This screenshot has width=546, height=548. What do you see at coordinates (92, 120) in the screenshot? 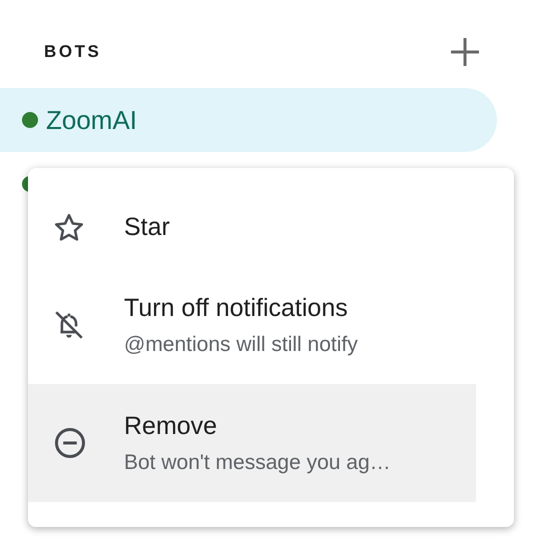
I see `bot-name: ZoomAI` at bounding box center [92, 120].